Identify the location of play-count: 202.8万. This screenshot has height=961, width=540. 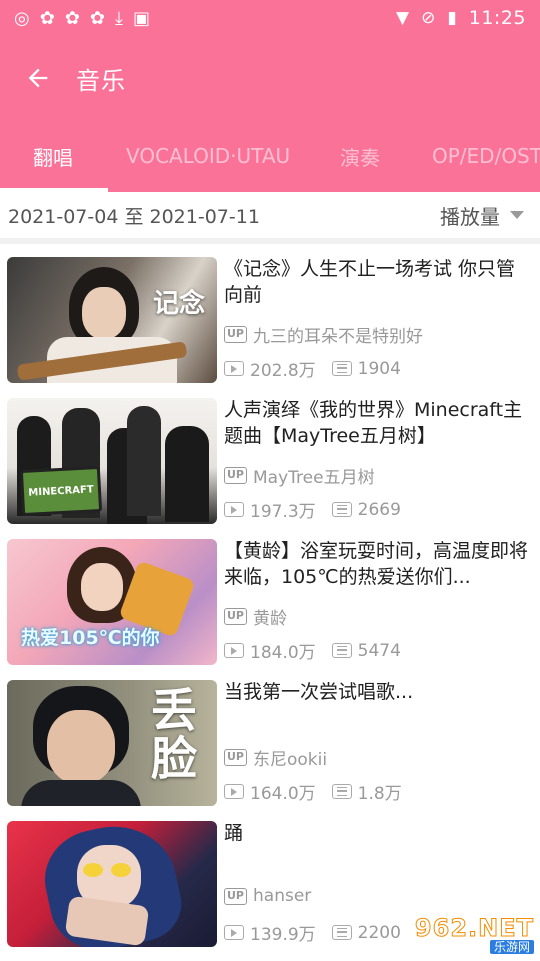
(283, 371).